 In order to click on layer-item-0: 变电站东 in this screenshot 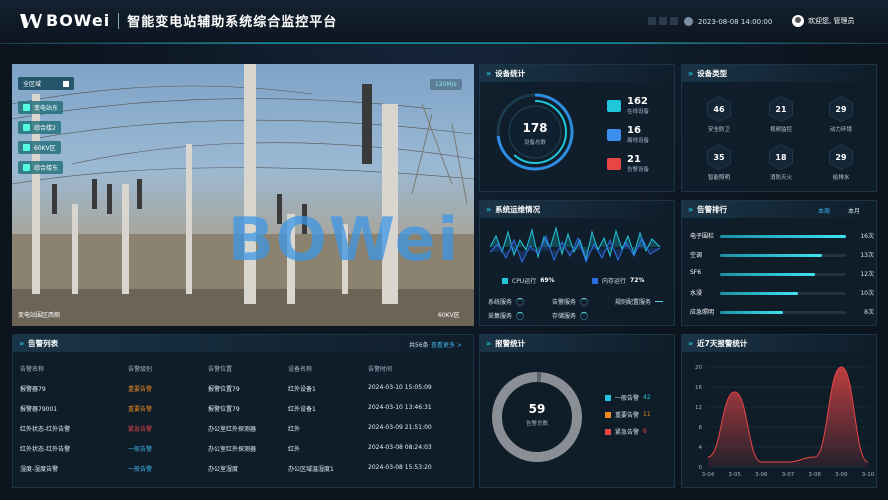, I will do `click(41, 107)`.